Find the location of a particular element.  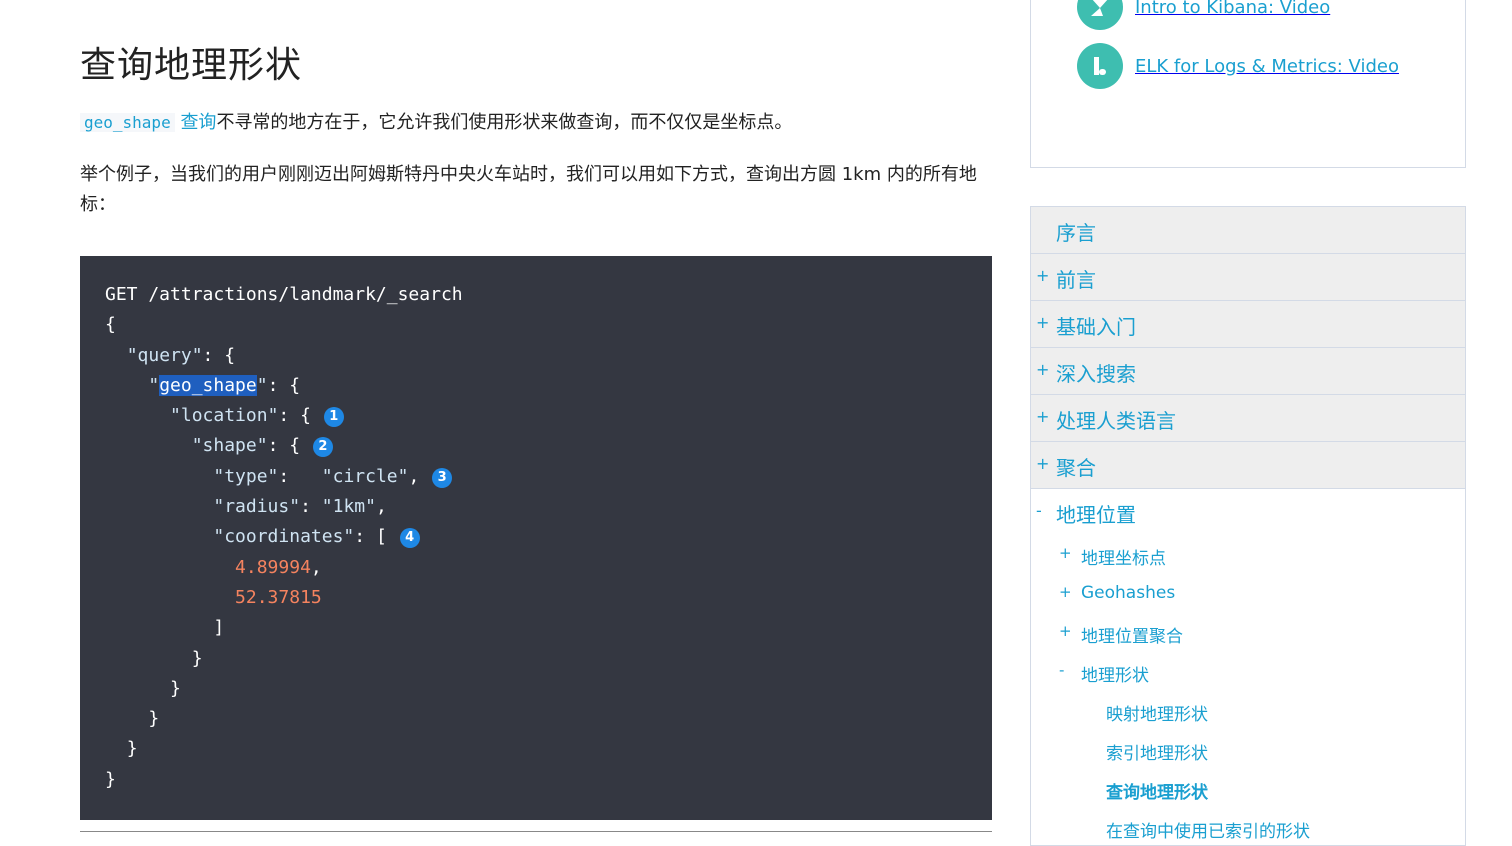

toc-subsub-label: 查询地理形状 is located at coordinates (1157, 793).